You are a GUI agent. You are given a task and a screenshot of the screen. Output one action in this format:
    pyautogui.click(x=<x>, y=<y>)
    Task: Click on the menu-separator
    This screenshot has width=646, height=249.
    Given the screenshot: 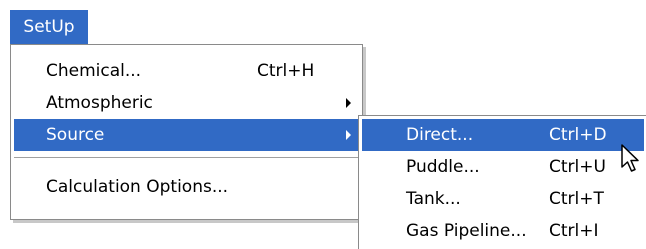 What is the action you would take?
    pyautogui.click(x=186, y=158)
    